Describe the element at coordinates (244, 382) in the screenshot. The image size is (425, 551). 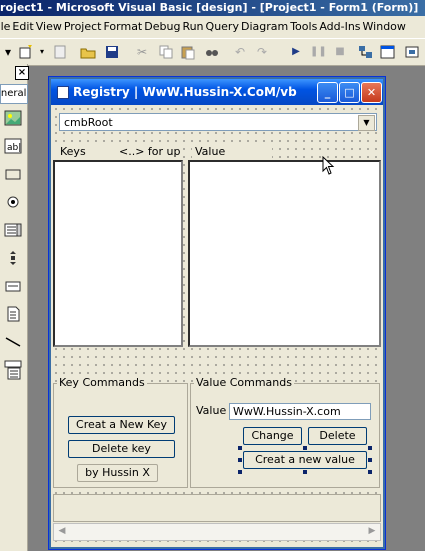
I see `value-commands-caption: Value Commands` at that location.